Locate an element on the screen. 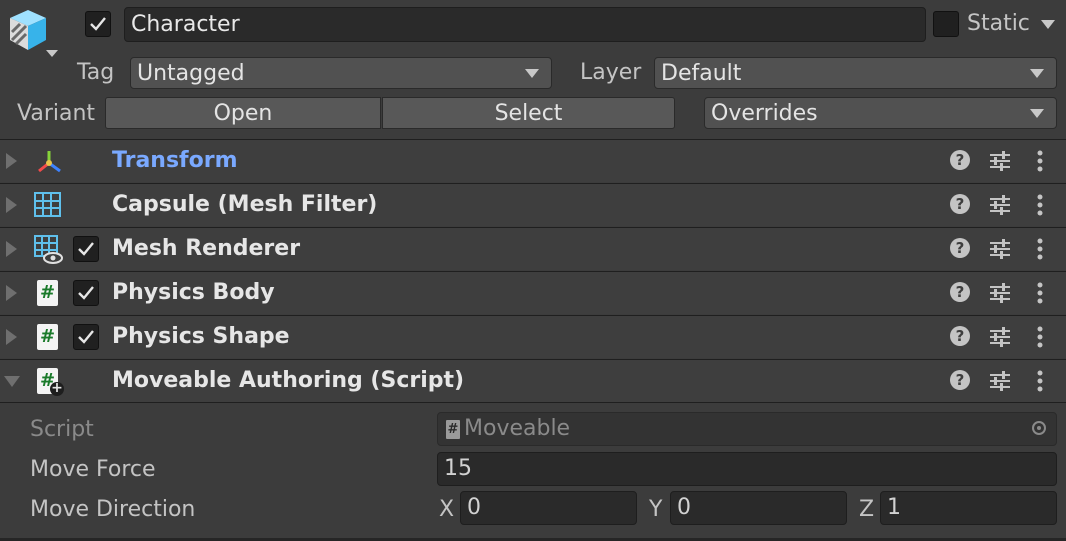 This screenshot has width=1066, height=541. overrides-dropdown: Overrides is located at coordinates (880, 113).